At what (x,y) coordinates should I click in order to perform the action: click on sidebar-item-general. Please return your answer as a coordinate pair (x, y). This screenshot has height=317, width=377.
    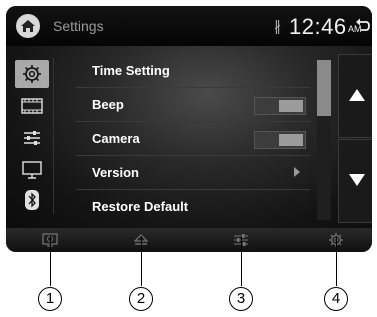
    Looking at the image, I should click on (32, 74).